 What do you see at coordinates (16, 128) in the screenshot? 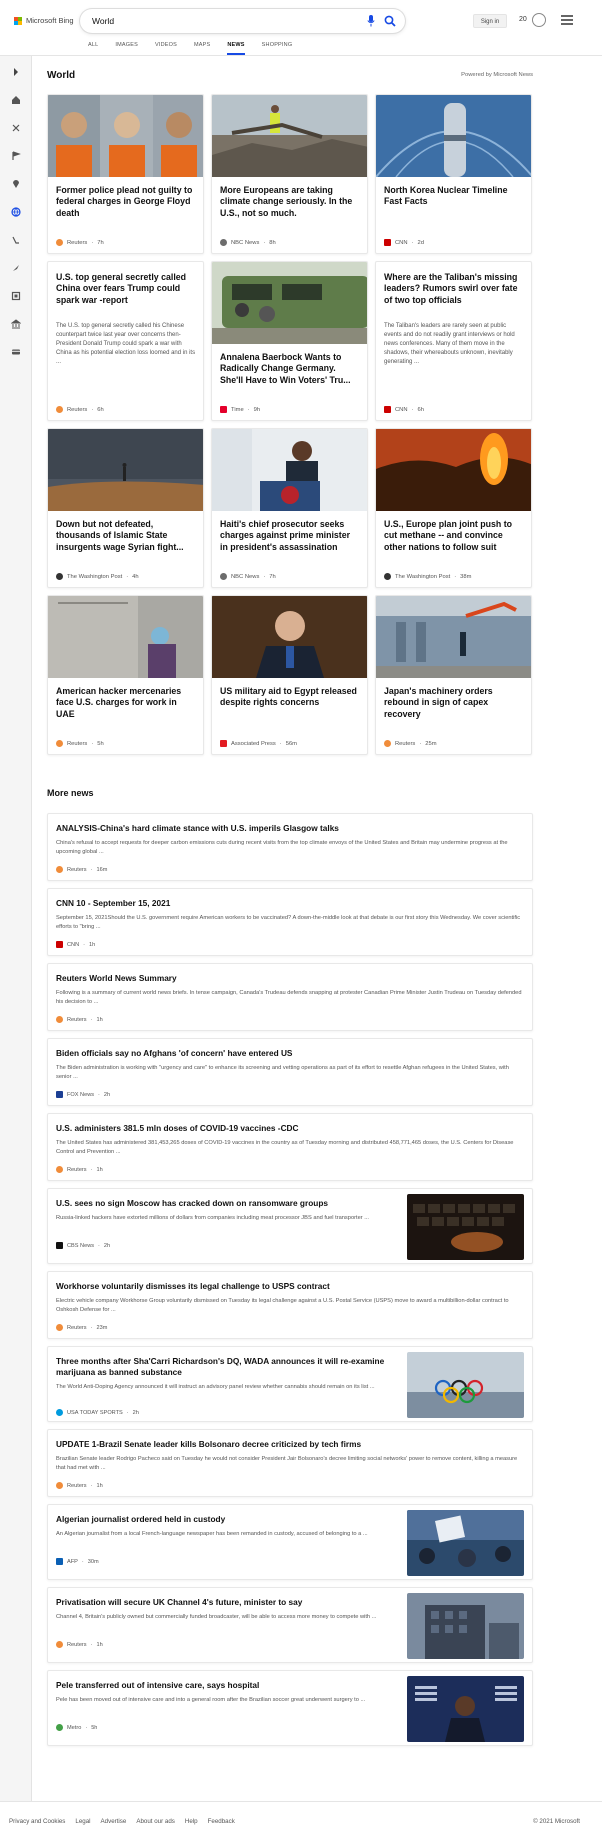
I see `rail-science-icon` at bounding box center [16, 128].